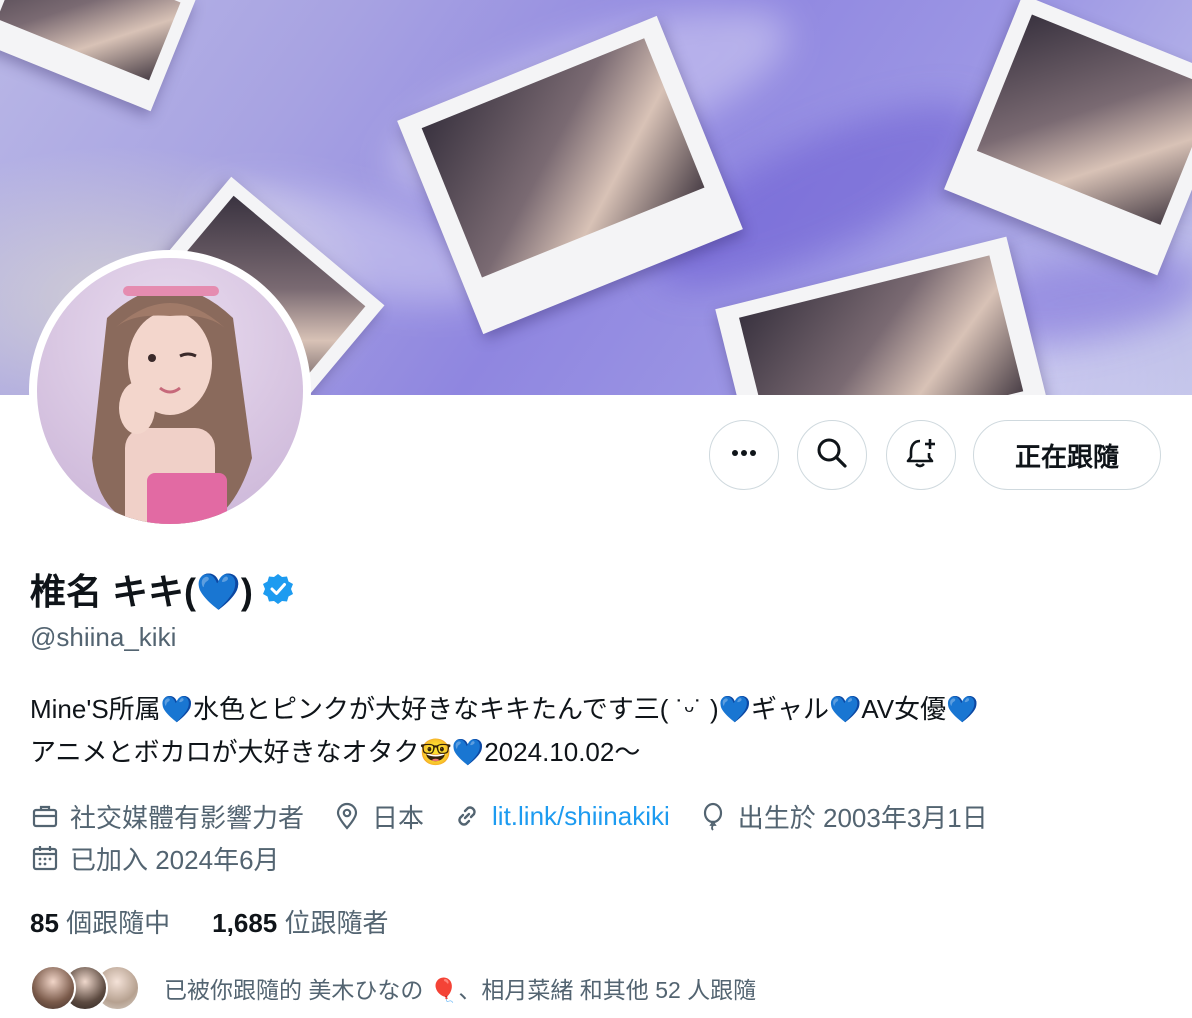  Describe the element at coordinates (378, 816) in the screenshot. I see `location-item: 日本` at that location.